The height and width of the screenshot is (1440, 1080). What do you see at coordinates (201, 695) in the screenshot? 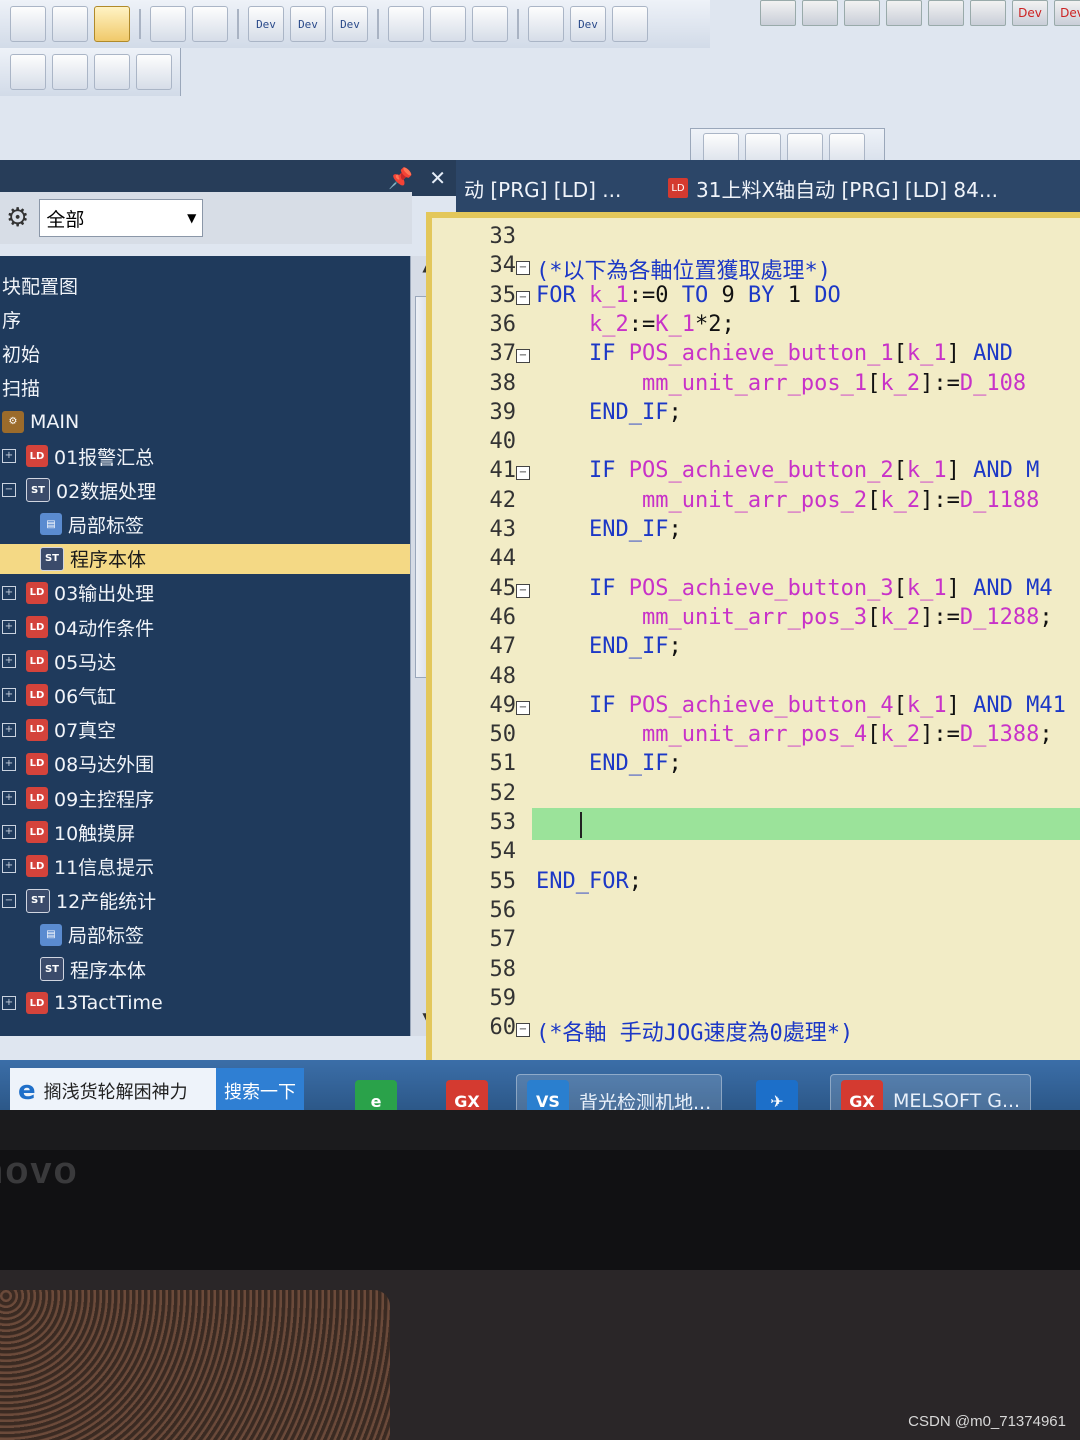
I see `tree-item: + LD 06气缸` at bounding box center [201, 695].